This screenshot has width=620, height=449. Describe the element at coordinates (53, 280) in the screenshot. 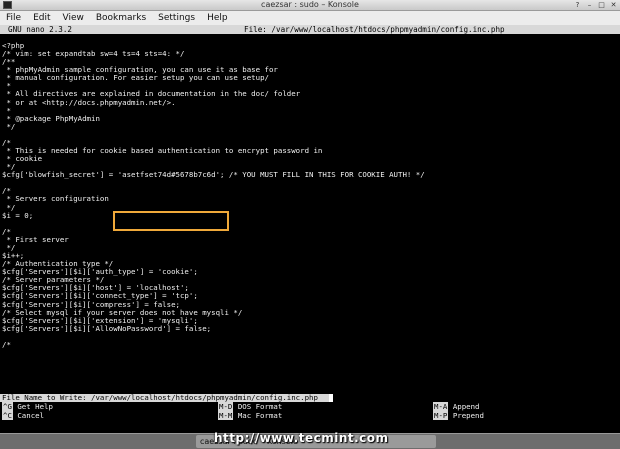

I see `editor-line: /* Server parameters */` at that location.